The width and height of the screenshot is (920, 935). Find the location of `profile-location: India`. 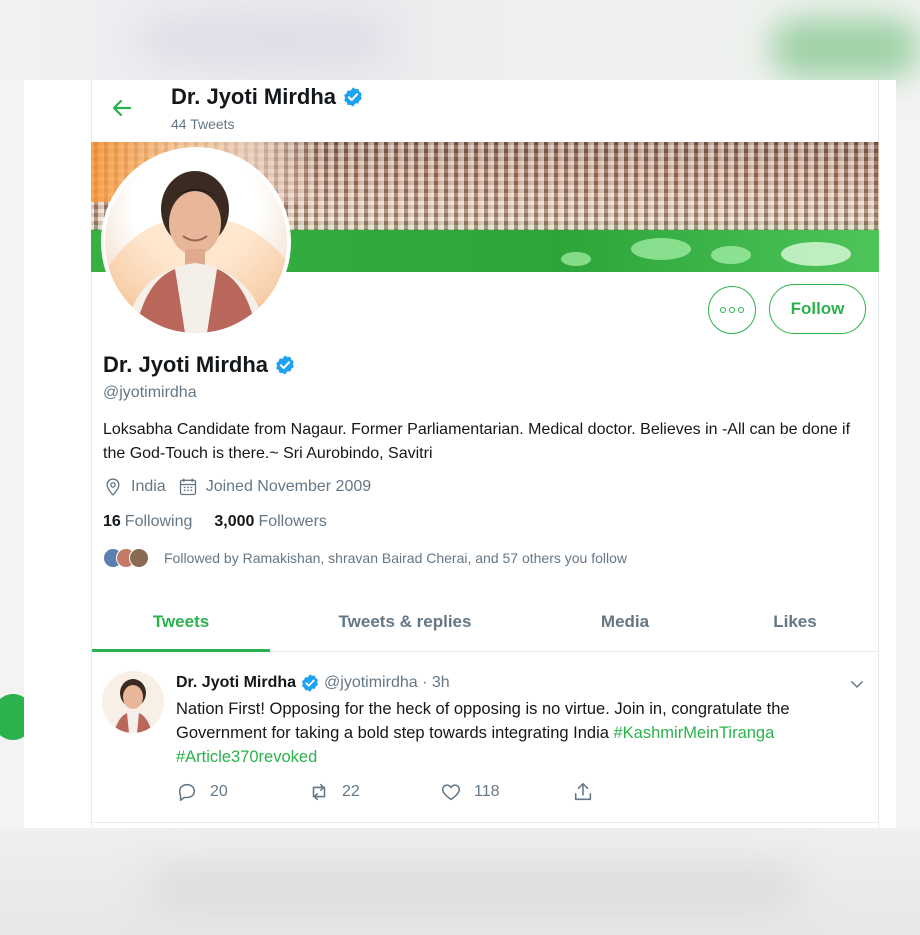

profile-location: India is located at coordinates (148, 486).